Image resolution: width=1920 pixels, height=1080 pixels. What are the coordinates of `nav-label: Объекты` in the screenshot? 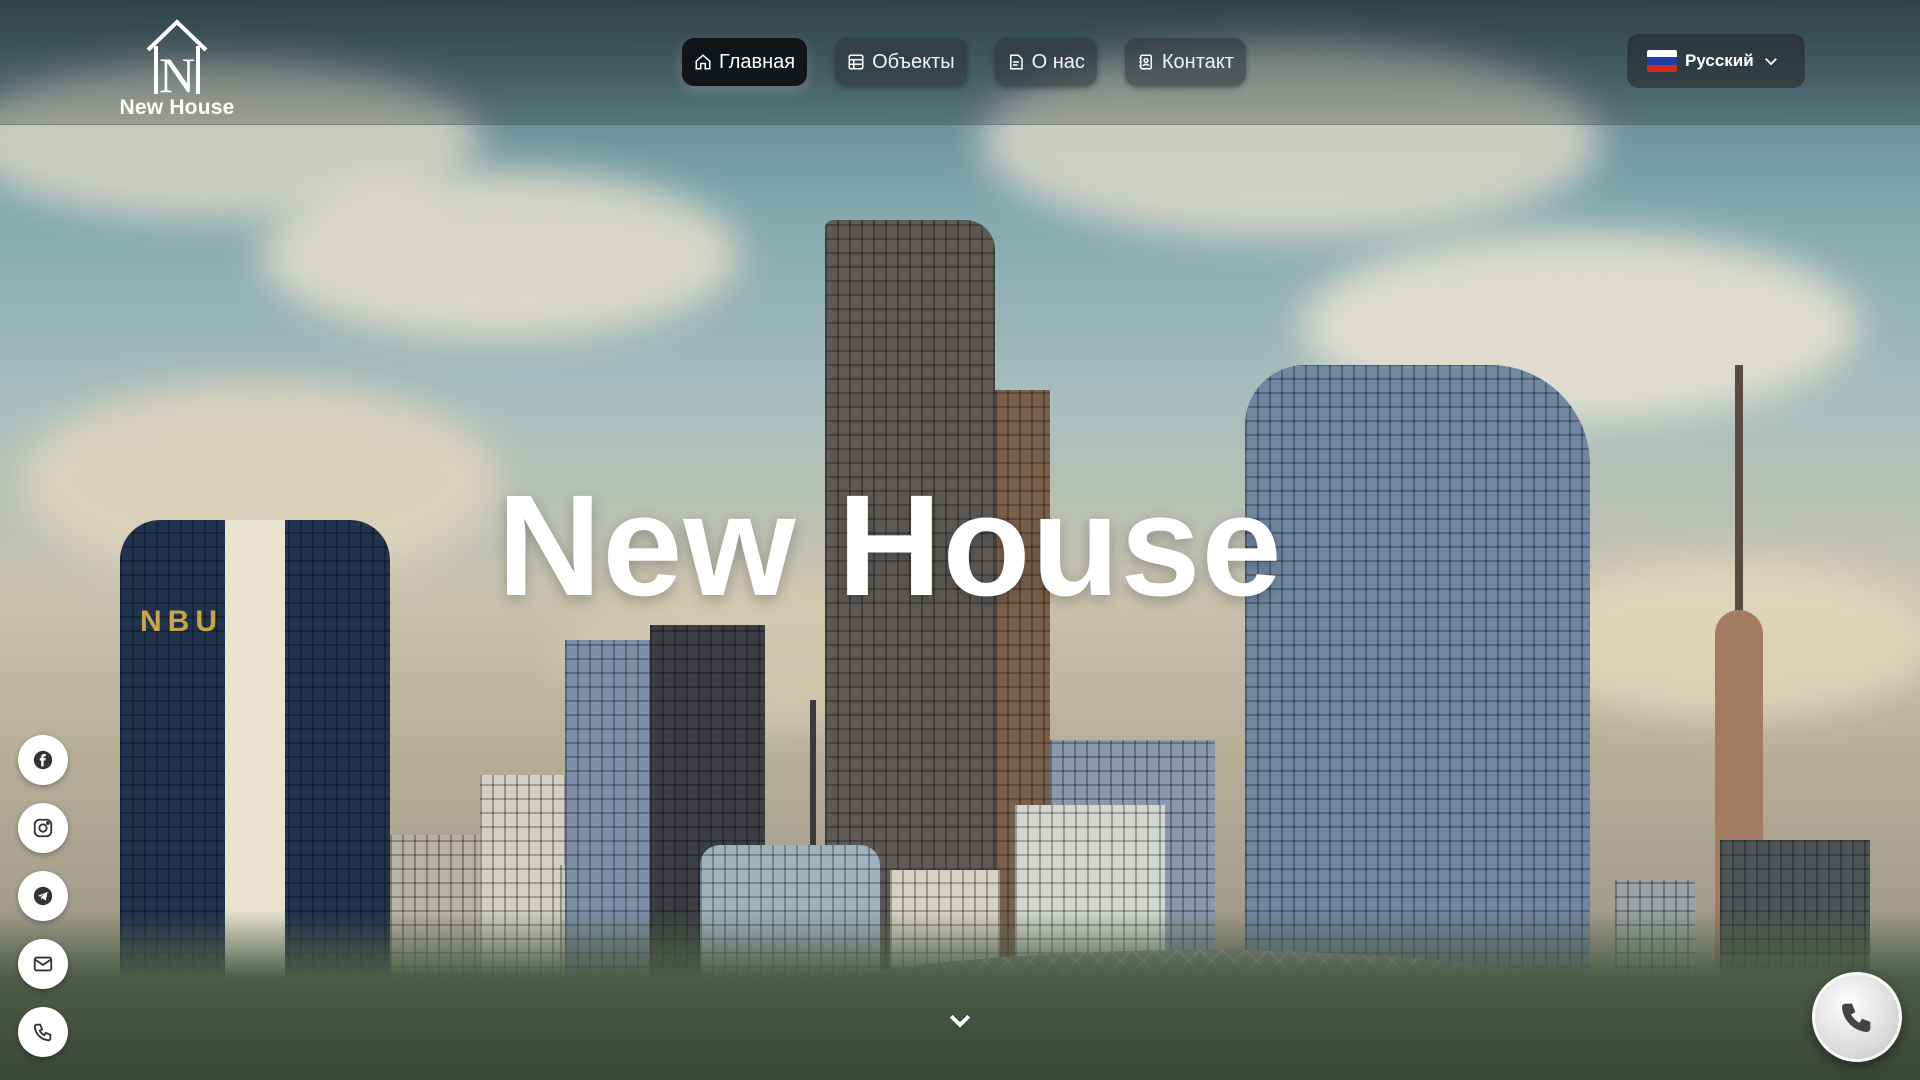 It's located at (913, 61).